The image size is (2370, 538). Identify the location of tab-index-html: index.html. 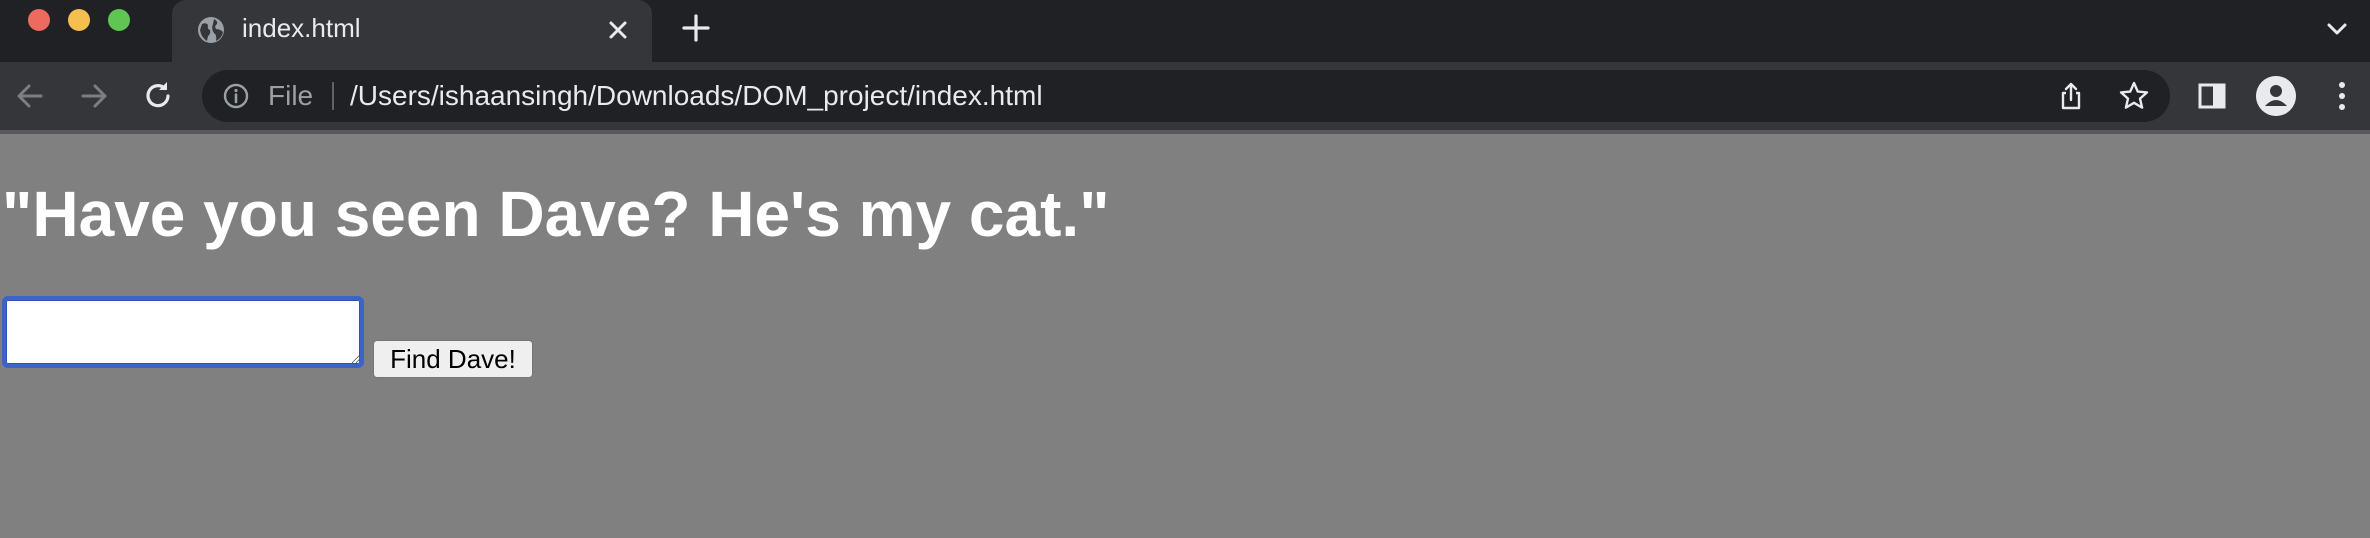
(412, 31).